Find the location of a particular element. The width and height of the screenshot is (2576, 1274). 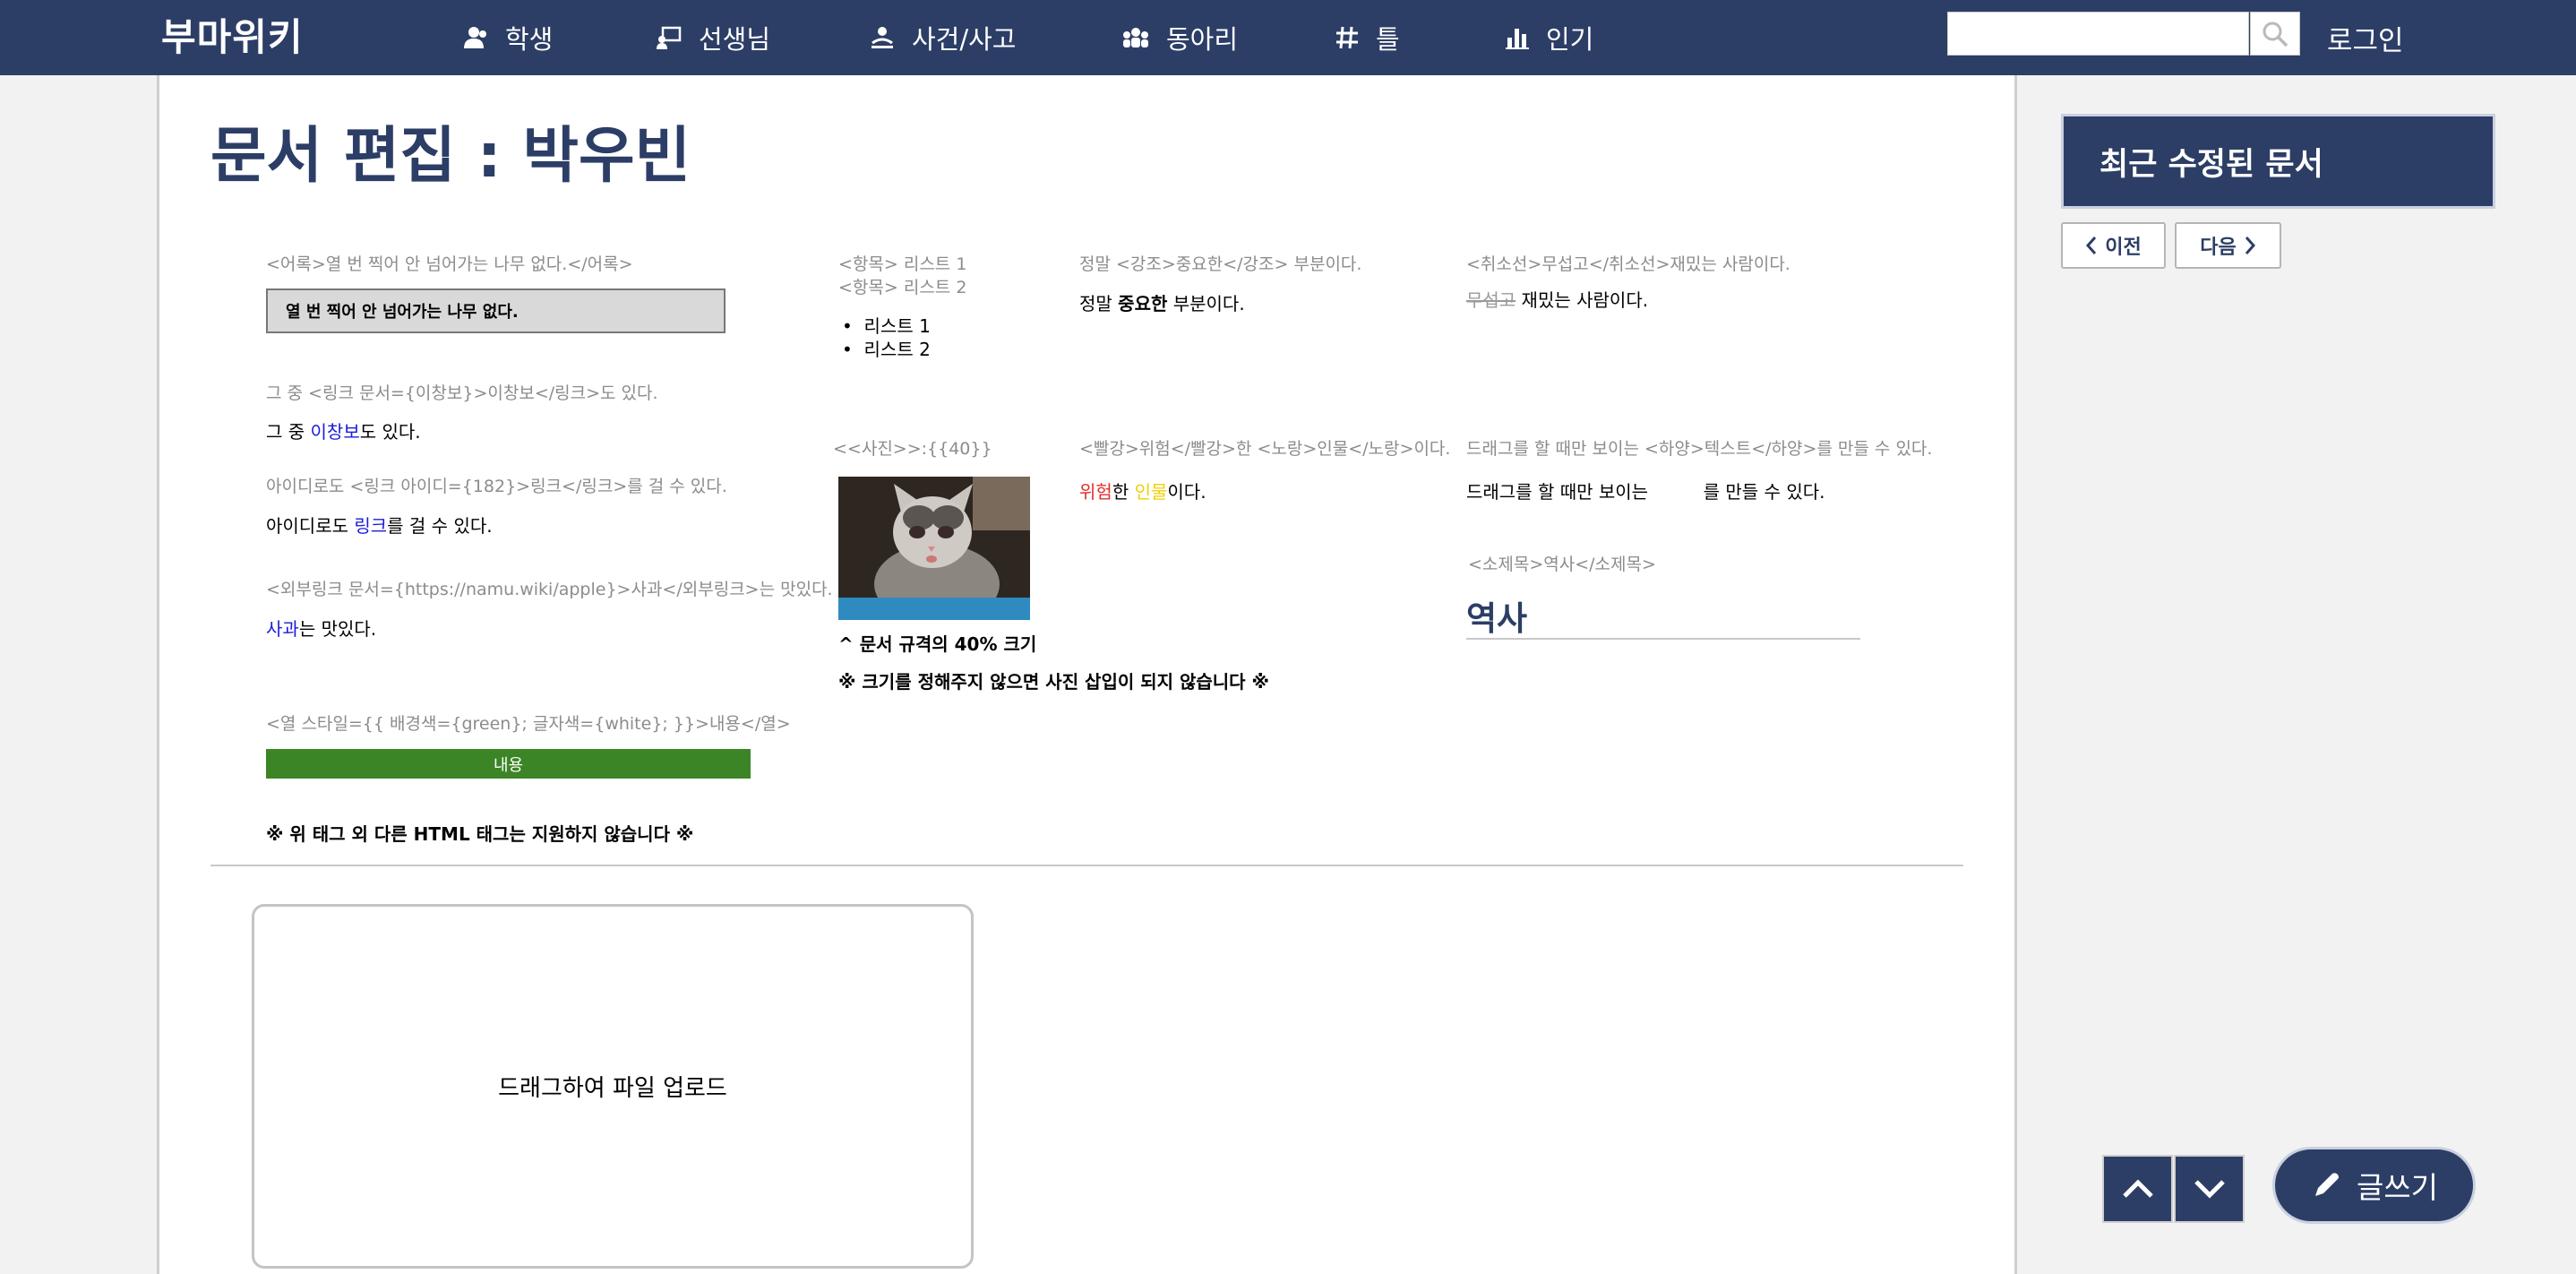

nav-label: 인기 is located at coordinates (1570, 40).